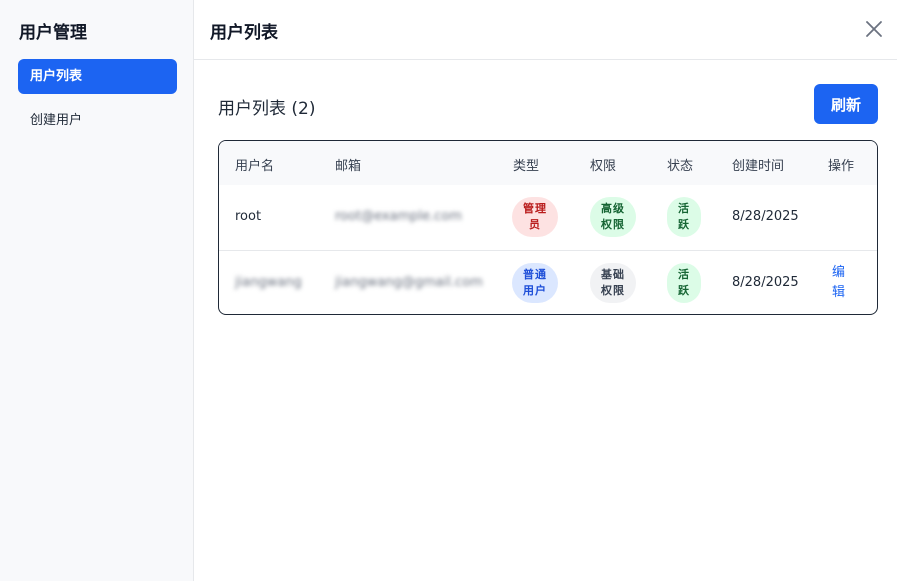 The width and height of the screenshot is (897, 581). I want to click on column-header-created: 创建时间, so click(758, 166).